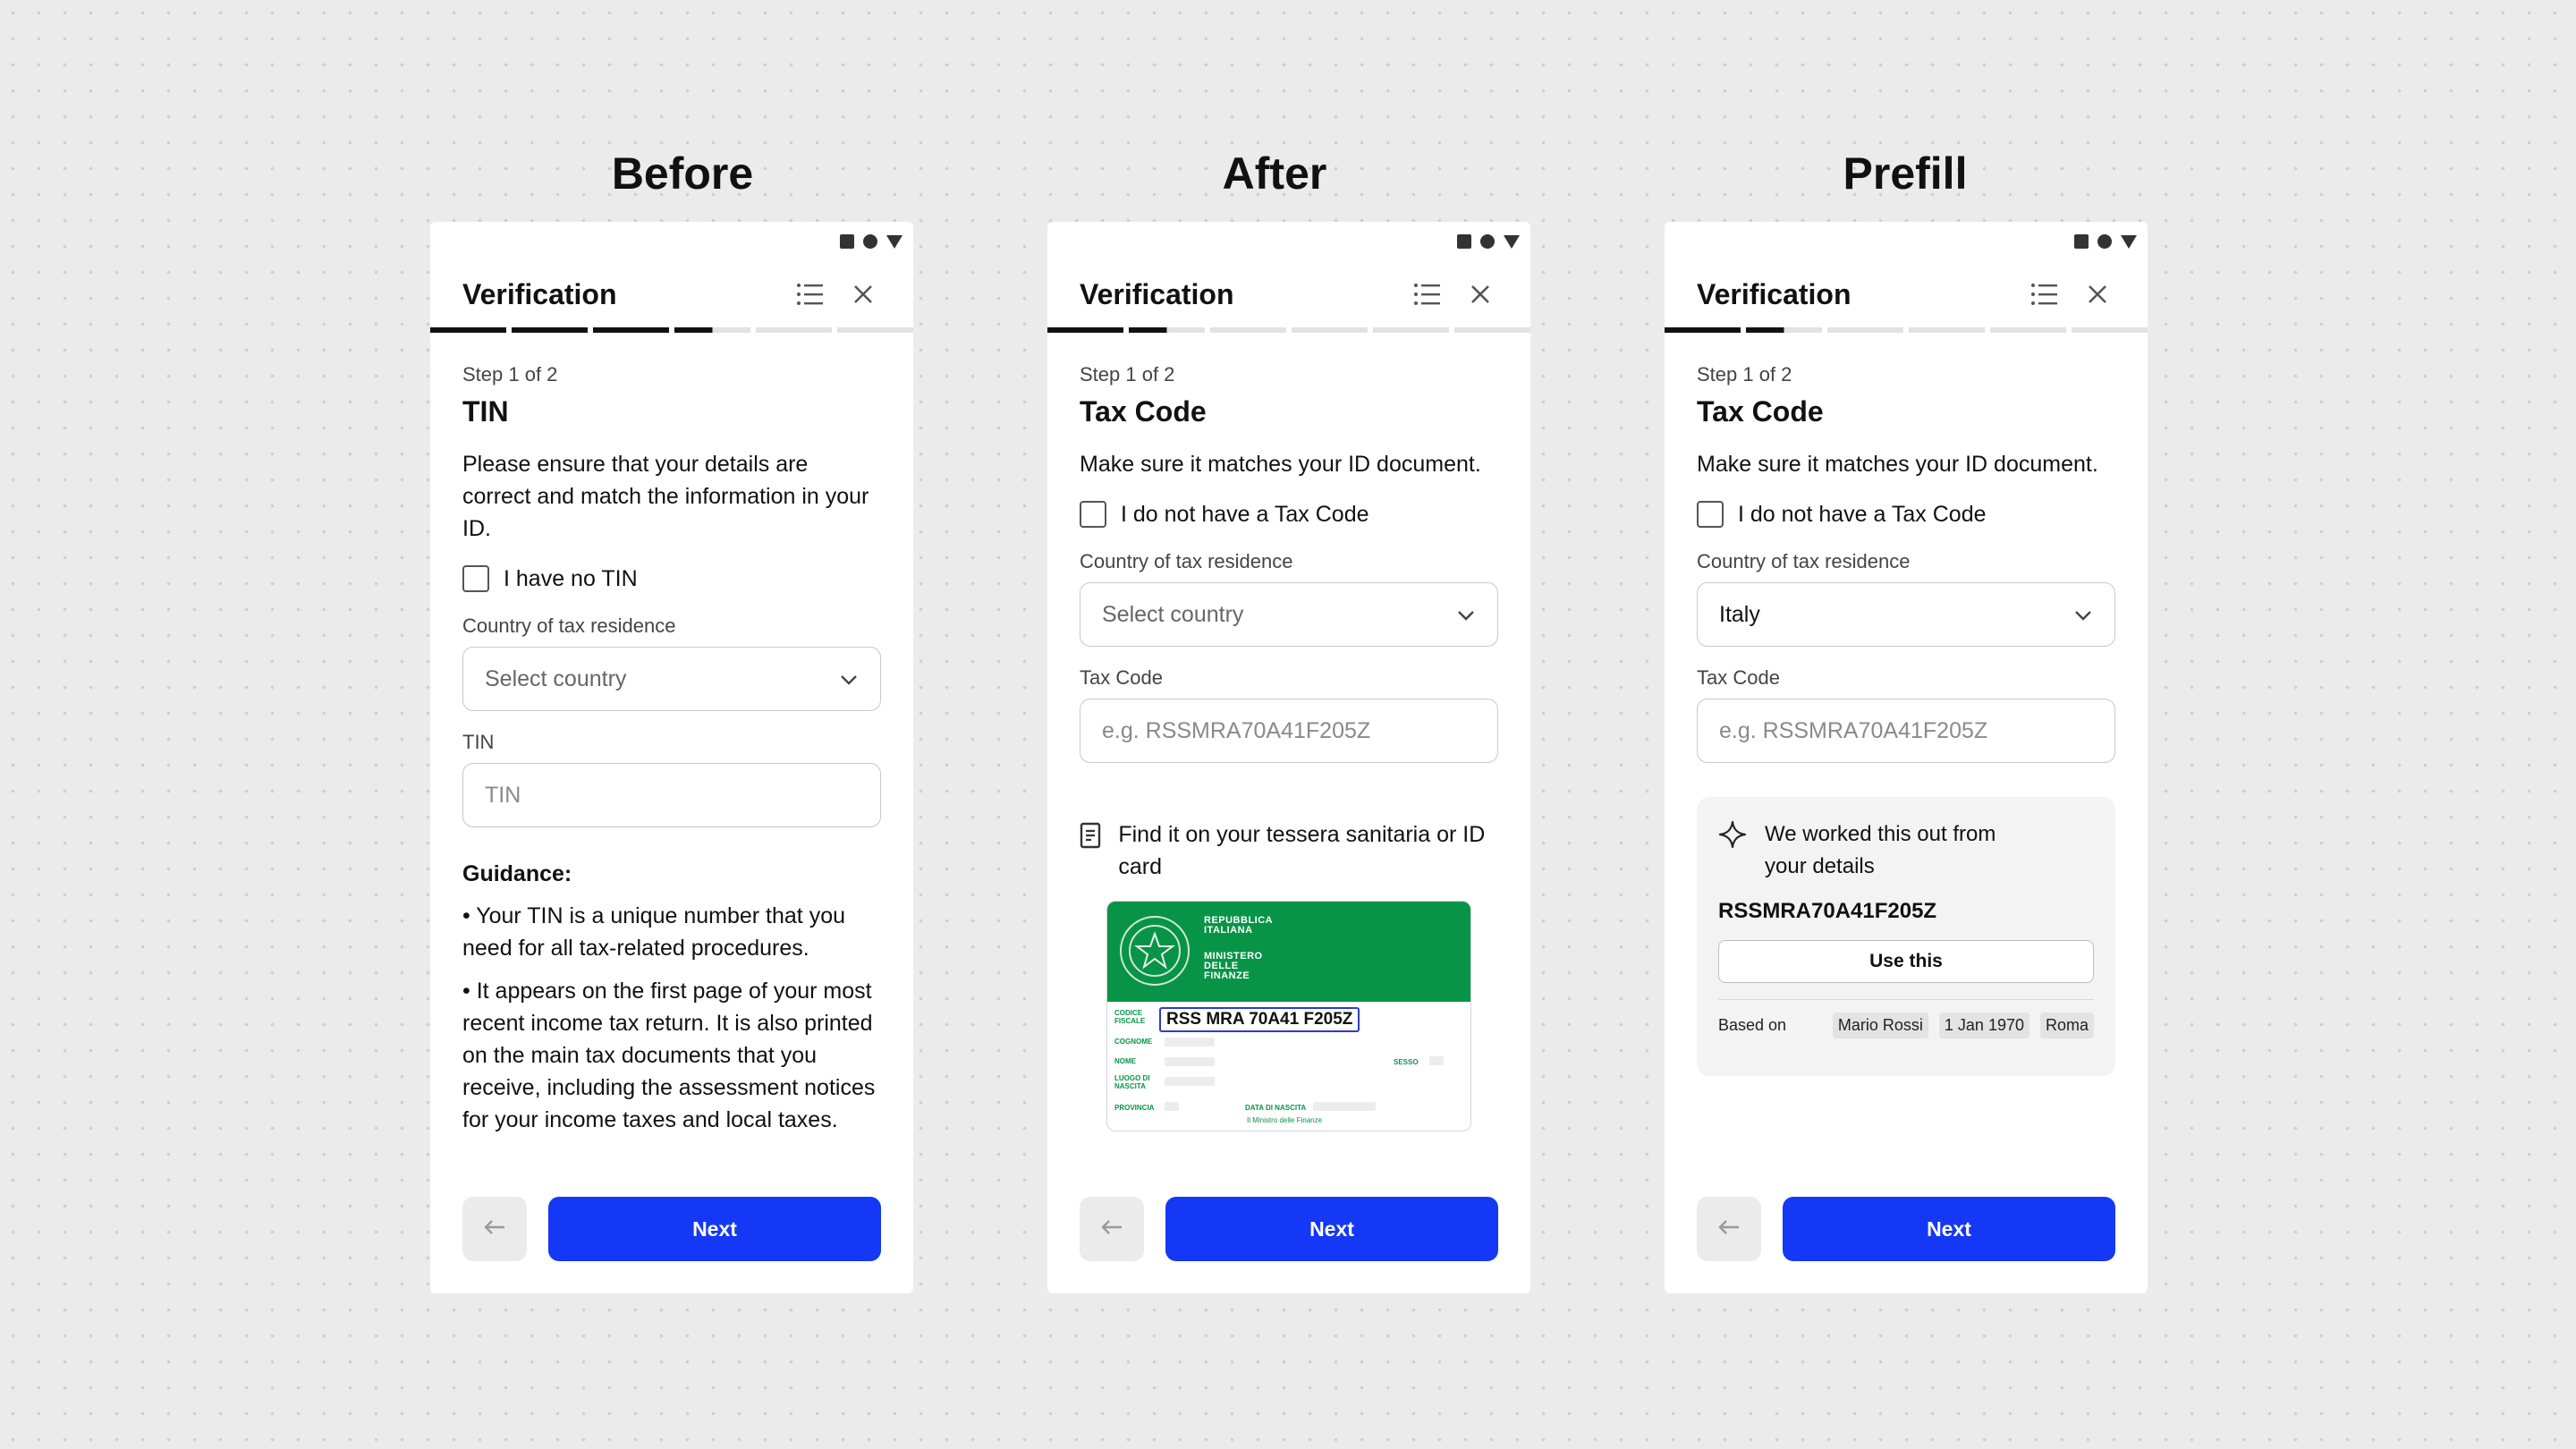 This screenshot has height=1449, width=2576. What do you see at coordinates (517, 873) in the screenshot?
I see `guidance-title: Guidance:` at bounding box center [517, 873].